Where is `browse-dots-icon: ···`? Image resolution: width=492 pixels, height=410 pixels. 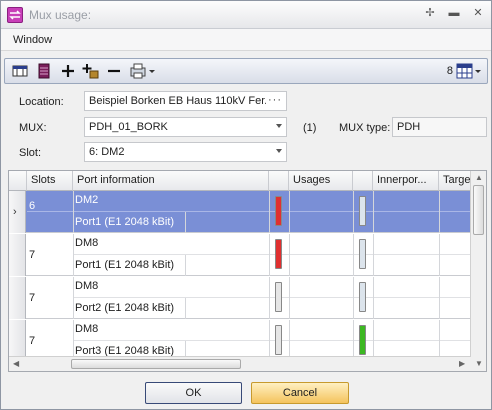
browse-dots-icon: ··· is located at coordinates (274, 100).